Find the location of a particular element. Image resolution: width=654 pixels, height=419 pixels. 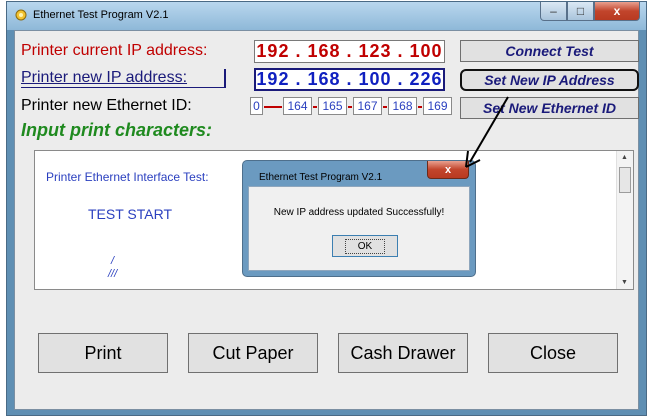

dialog-body: New IP address updated Successfully! OK is located at coordinates (359, 228).